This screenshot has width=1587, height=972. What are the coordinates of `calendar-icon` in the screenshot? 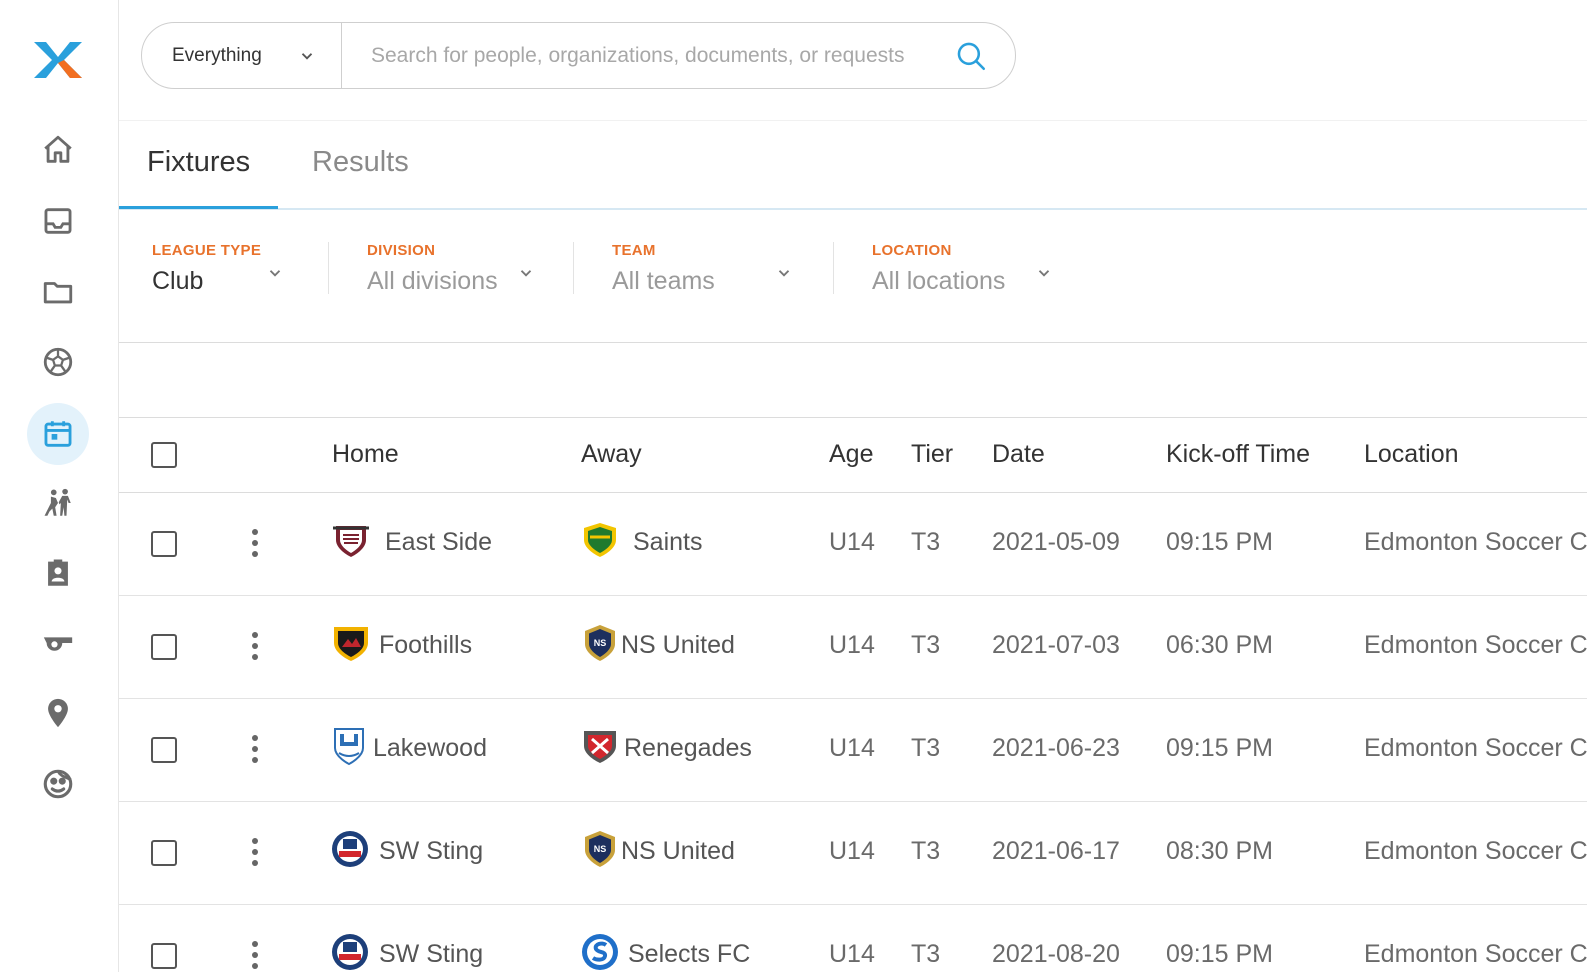 It's located at (58, 434).